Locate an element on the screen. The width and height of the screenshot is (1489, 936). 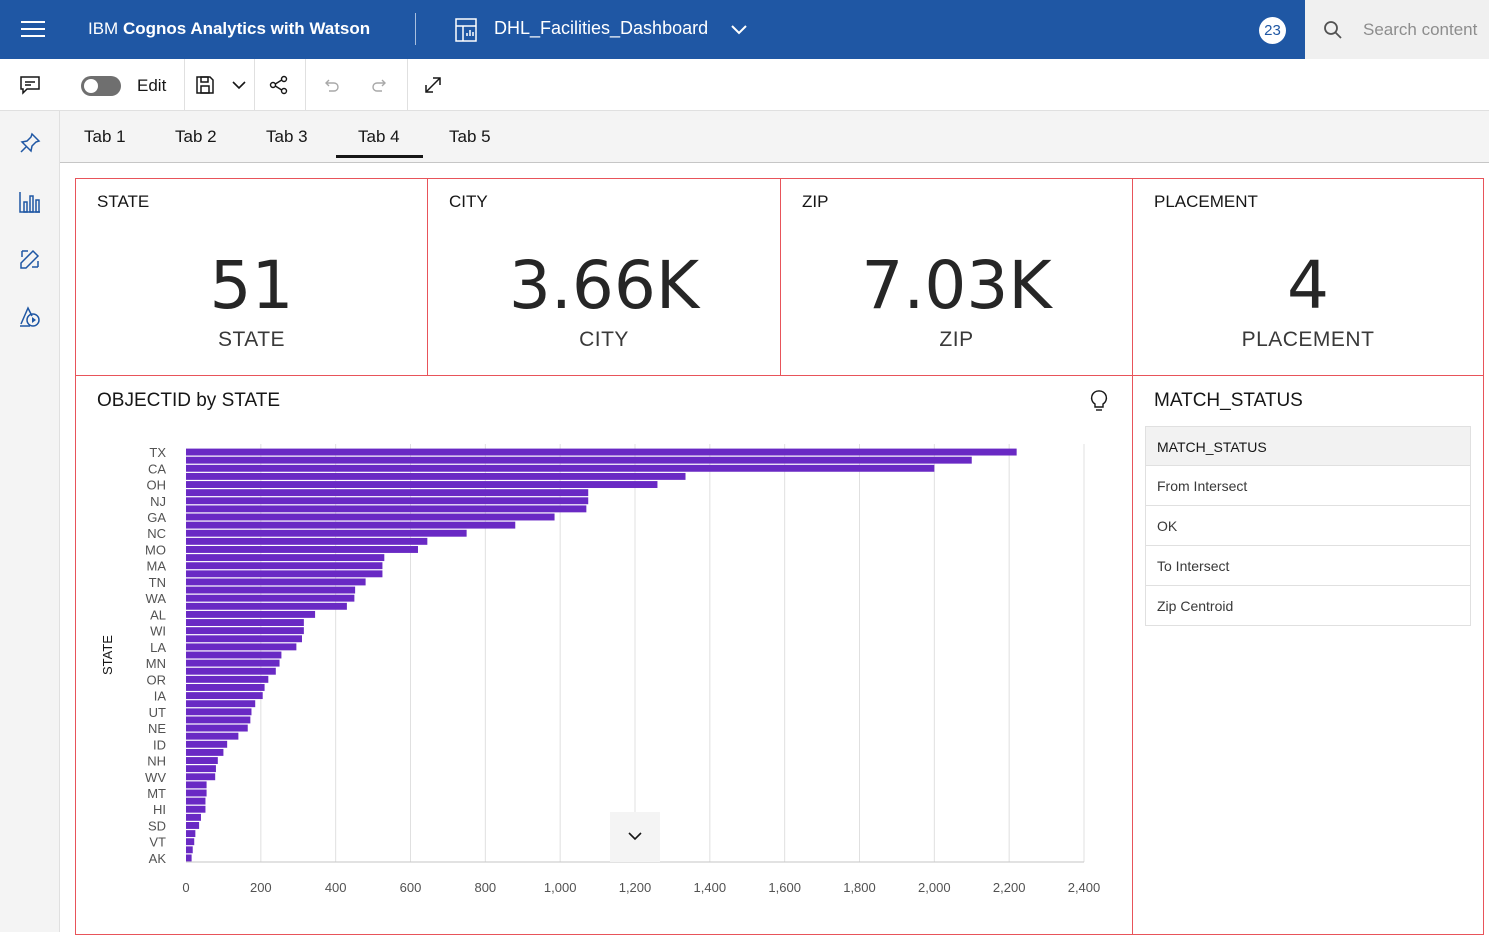
y-tick-label: VT is located at coordinates (157, 842).